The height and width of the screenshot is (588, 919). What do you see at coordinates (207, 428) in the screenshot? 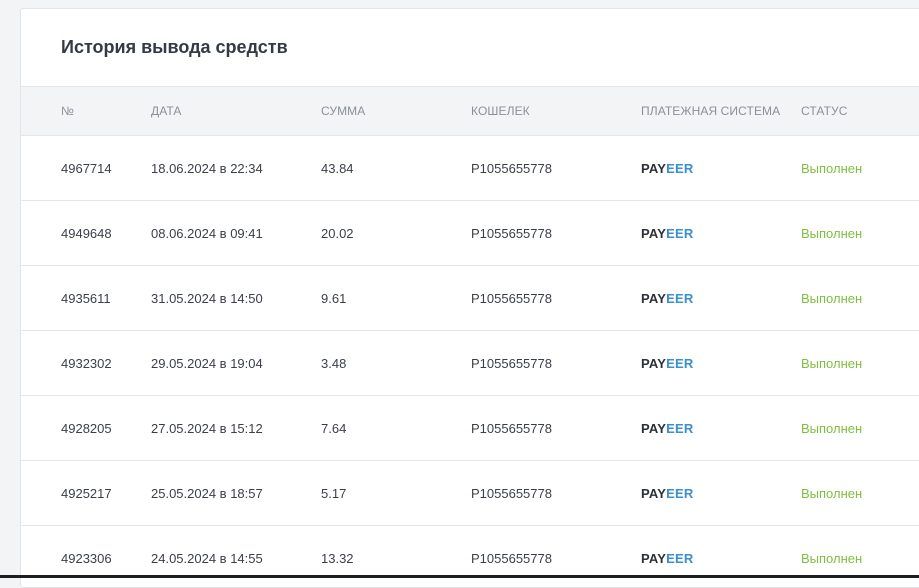
I see `row-date: 27.05.2024 в 15:12` at bounding box center [207, 428].